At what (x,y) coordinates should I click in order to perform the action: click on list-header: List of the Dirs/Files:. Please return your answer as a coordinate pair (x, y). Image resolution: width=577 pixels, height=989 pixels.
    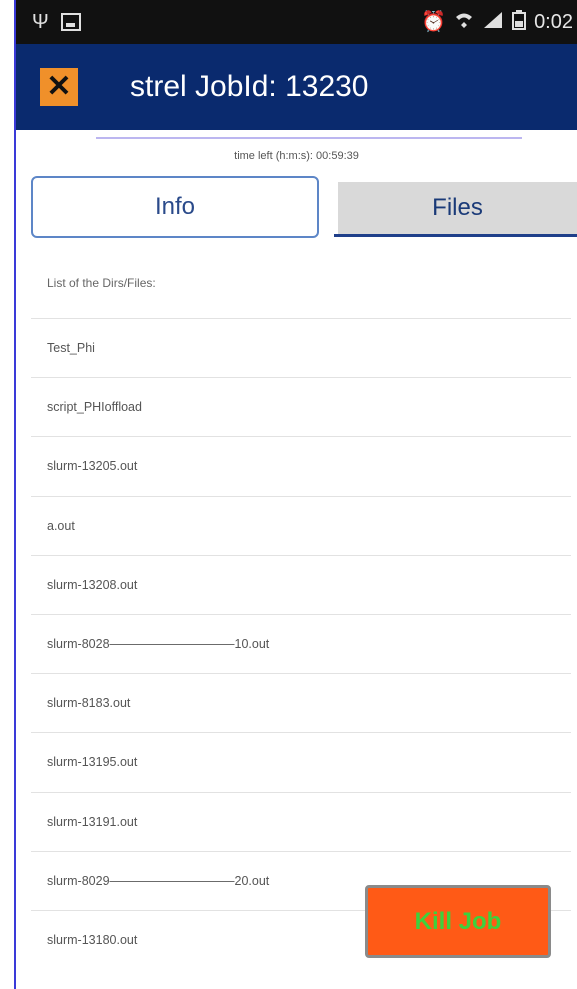
    Looking at the image, I should click on (101, 283).